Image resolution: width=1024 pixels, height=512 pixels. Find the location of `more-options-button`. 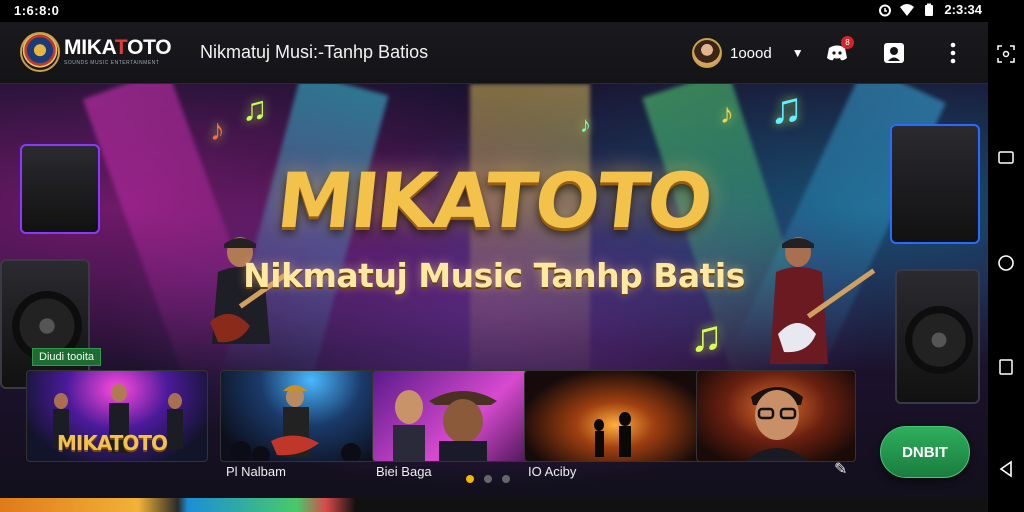

more-options-button is located at coordinates (953, 53).